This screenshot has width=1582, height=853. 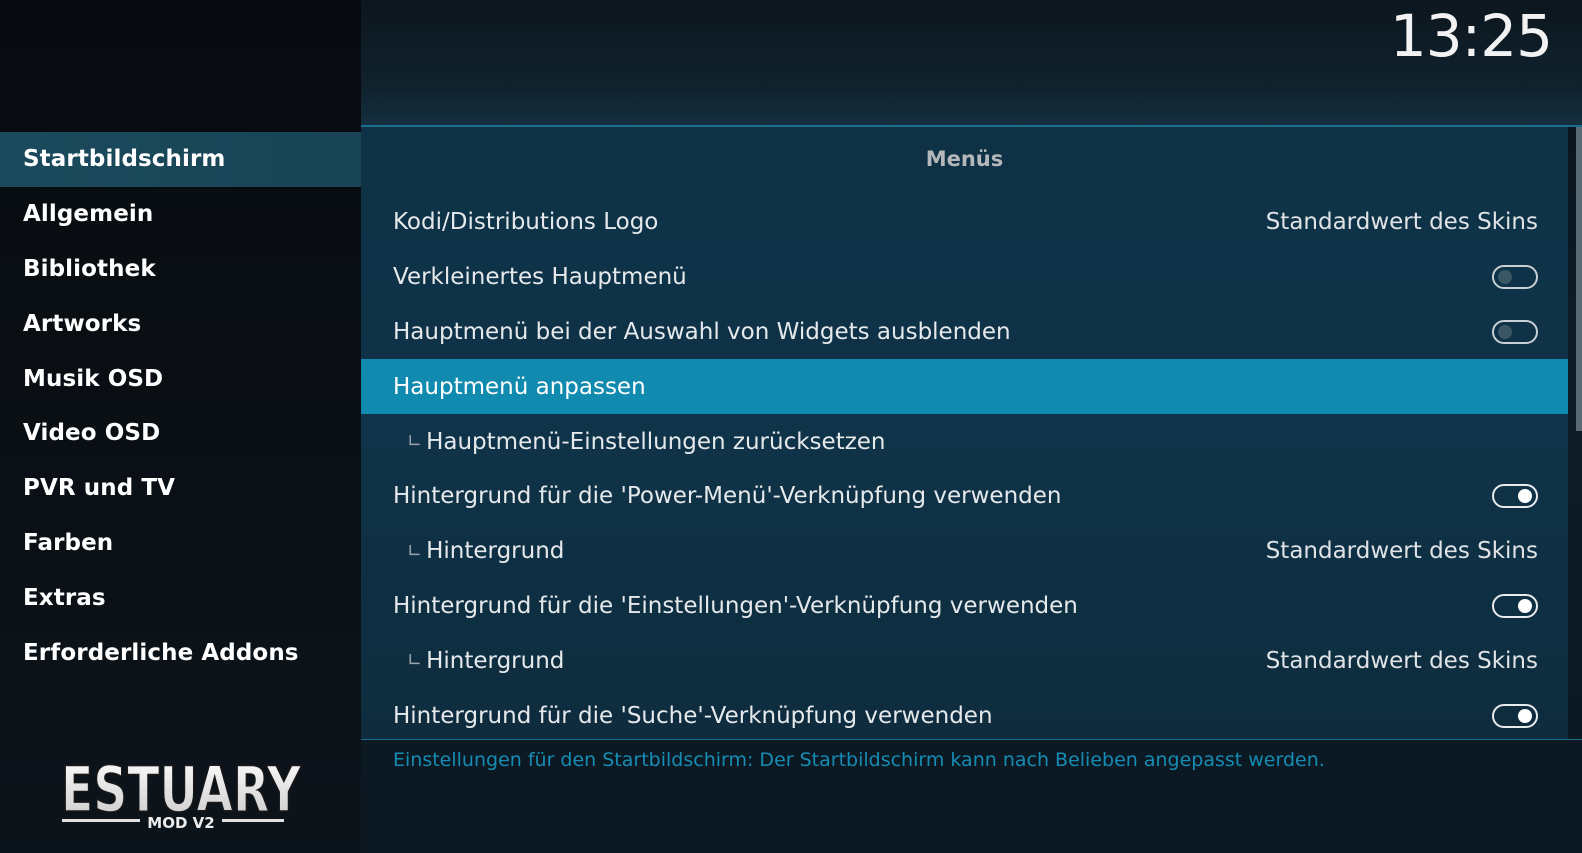 I want to click on setting-label: Hauptmenü anpassen, so click(x=519, y=386).